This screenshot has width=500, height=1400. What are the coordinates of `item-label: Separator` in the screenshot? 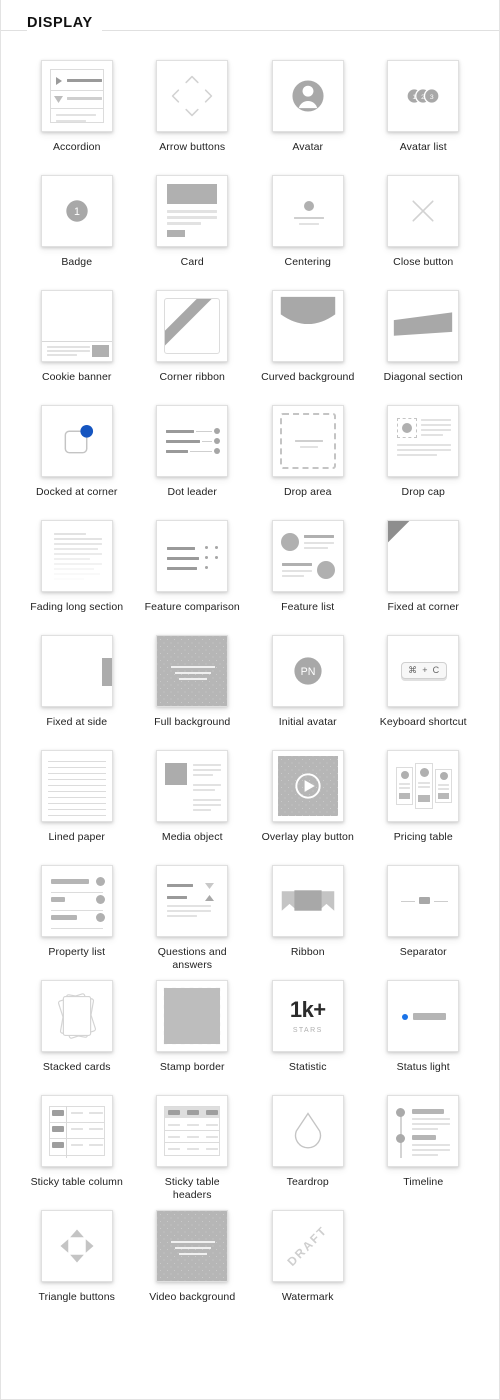 It's located at (423, 952).